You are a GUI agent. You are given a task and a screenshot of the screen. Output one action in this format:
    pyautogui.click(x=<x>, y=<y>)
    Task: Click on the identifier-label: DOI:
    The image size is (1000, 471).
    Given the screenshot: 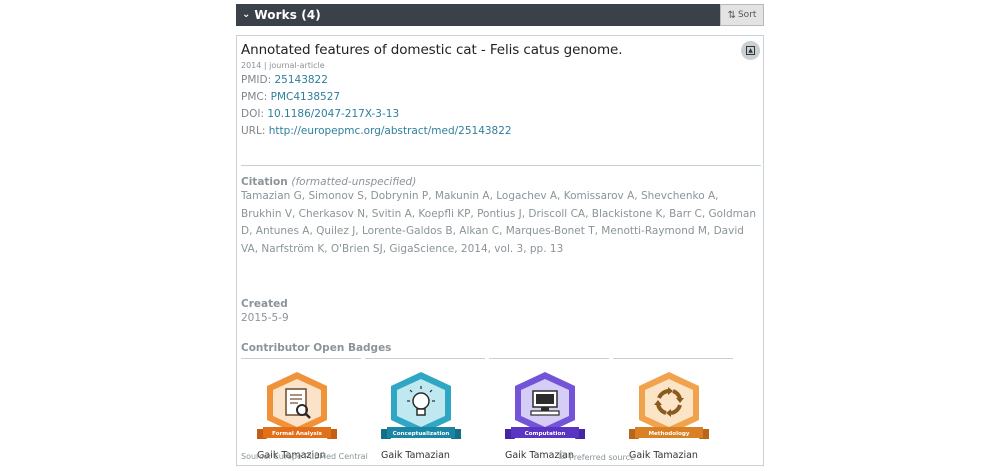 What is the action you would take?
    pyautogui.click(x=252, y=114)
    